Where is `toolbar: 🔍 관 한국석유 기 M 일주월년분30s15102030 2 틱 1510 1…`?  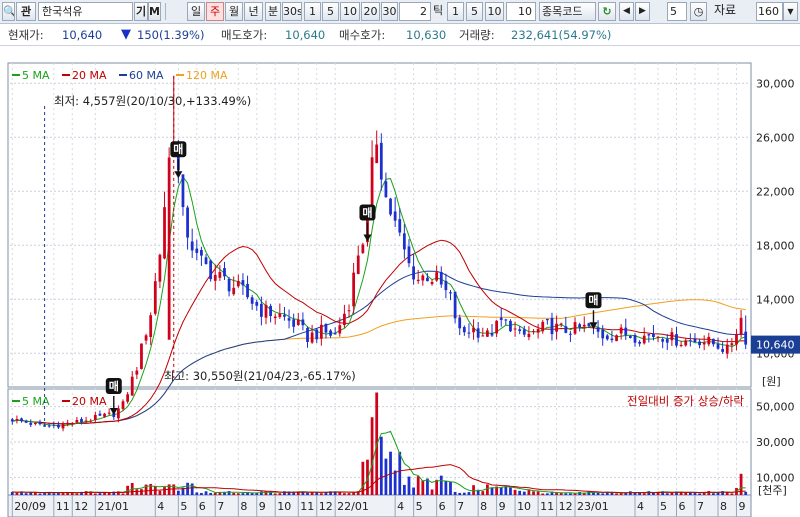 toolbar: 🔍 관 한국석유 기 M 일주월년분30s15102030 2 틱 1510 1… is located at coordinates (400, 12).